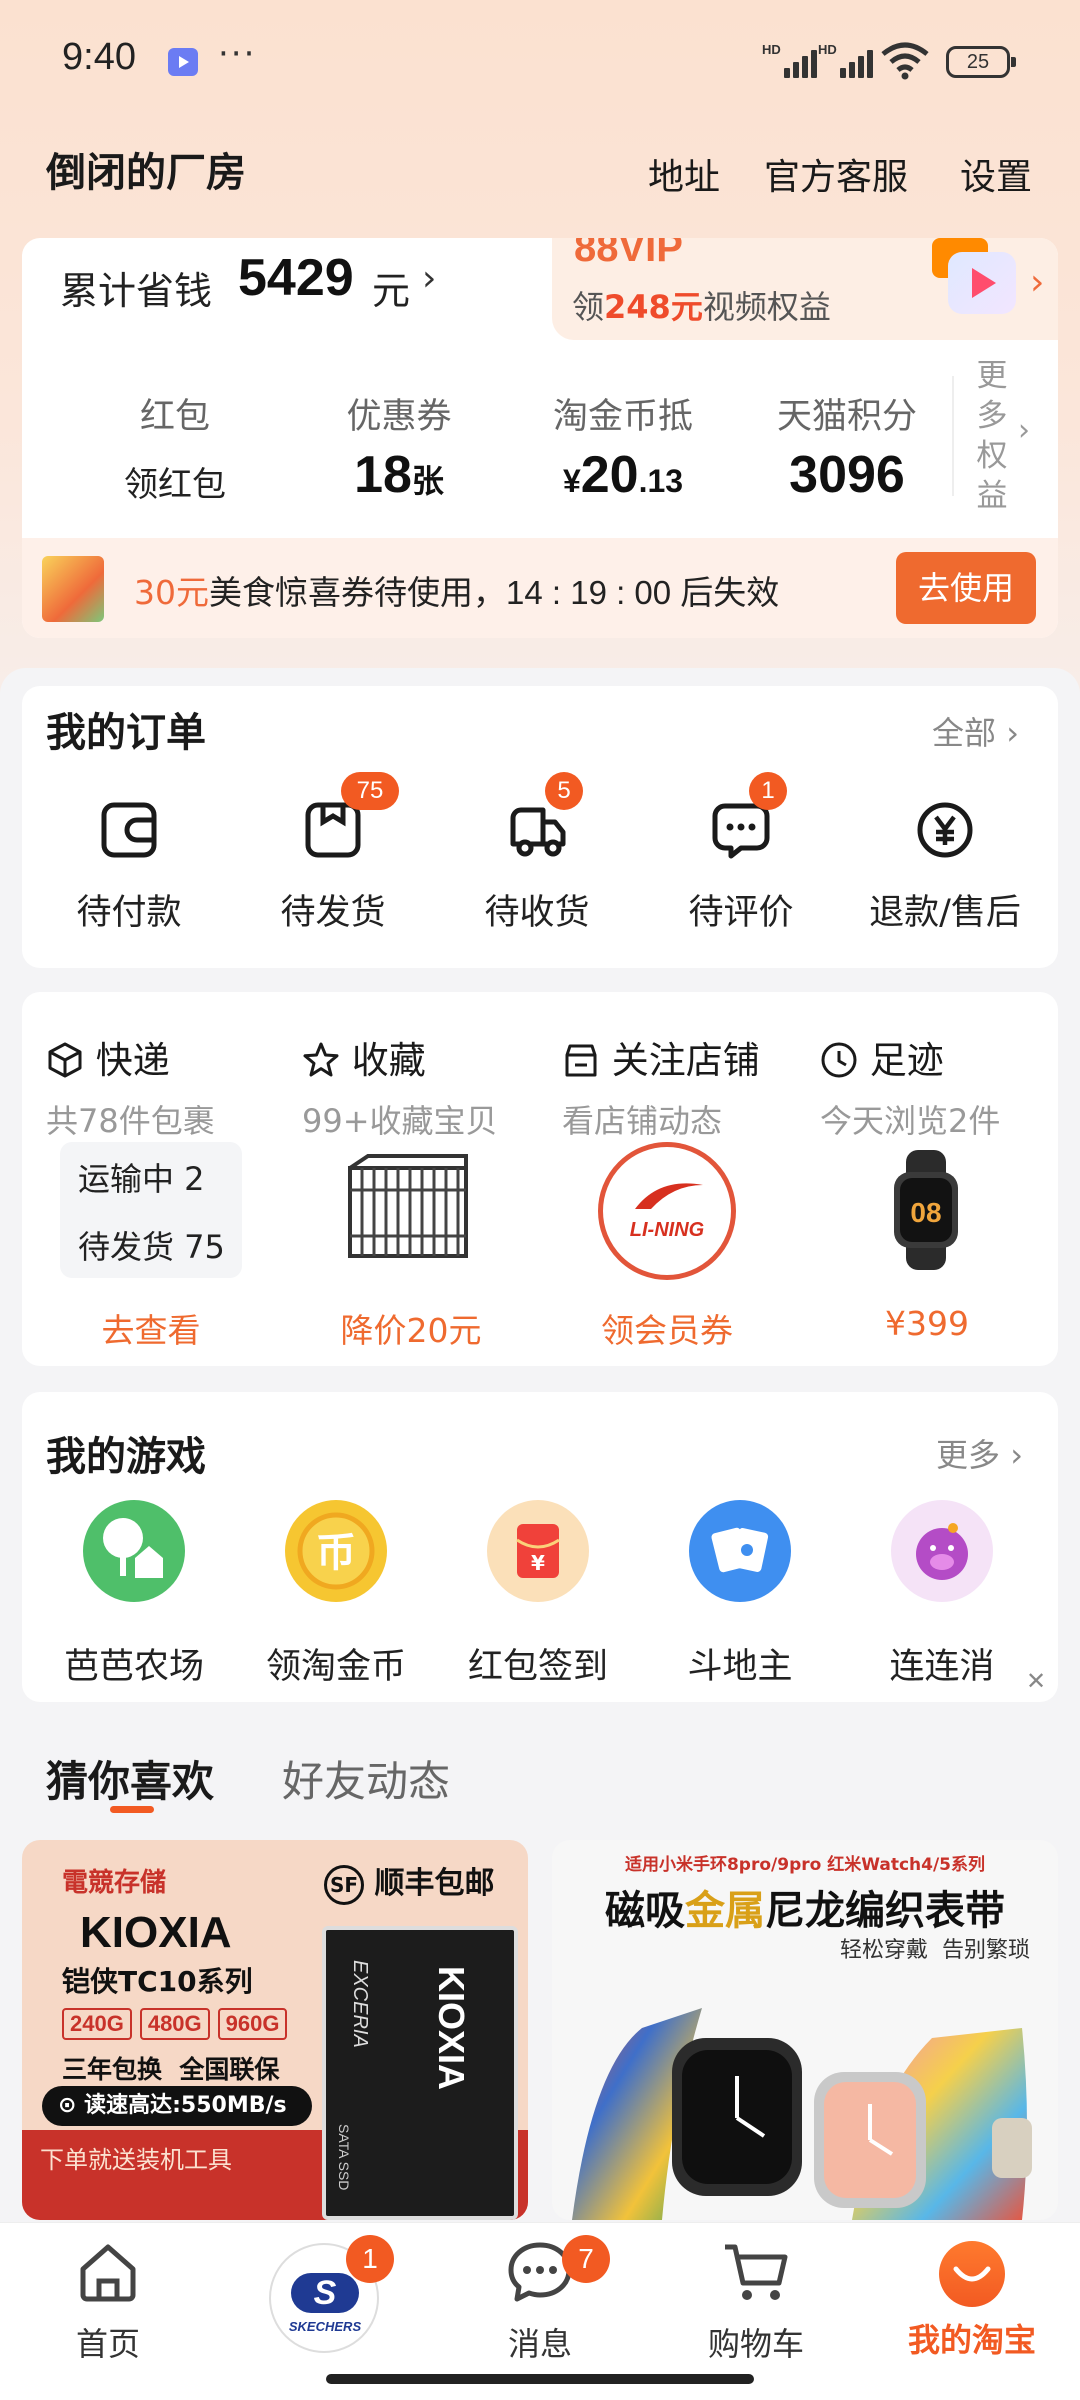 This screenshot has width=1080, height=2400. What do you see at coordinates (107, 2344) in the screenshot?
I see `nav-label: 首页` at bounding box center [107, 2344].